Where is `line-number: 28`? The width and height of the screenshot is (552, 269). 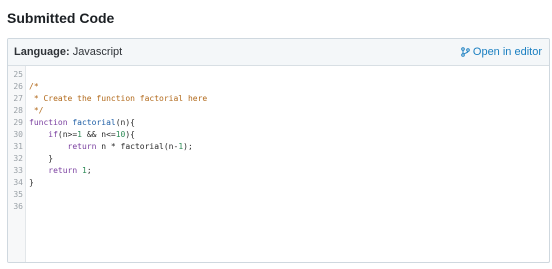
line-number: 28 is located at coordinates (18, 110).